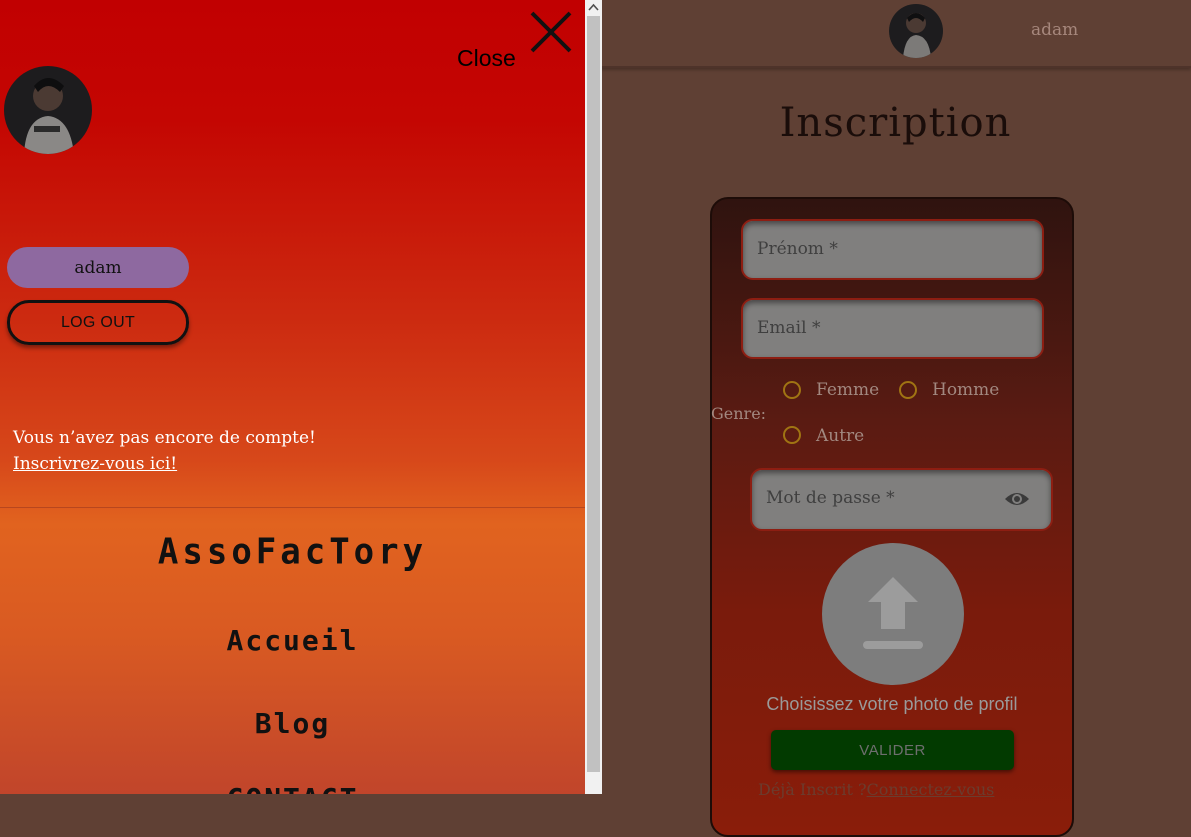 Image resolution: width=1191 pixels, height=837 pixels. What do you see at coordinates (908, 390) in the screenshot?
I see `radio-homme` at bounding box center [908, 390].